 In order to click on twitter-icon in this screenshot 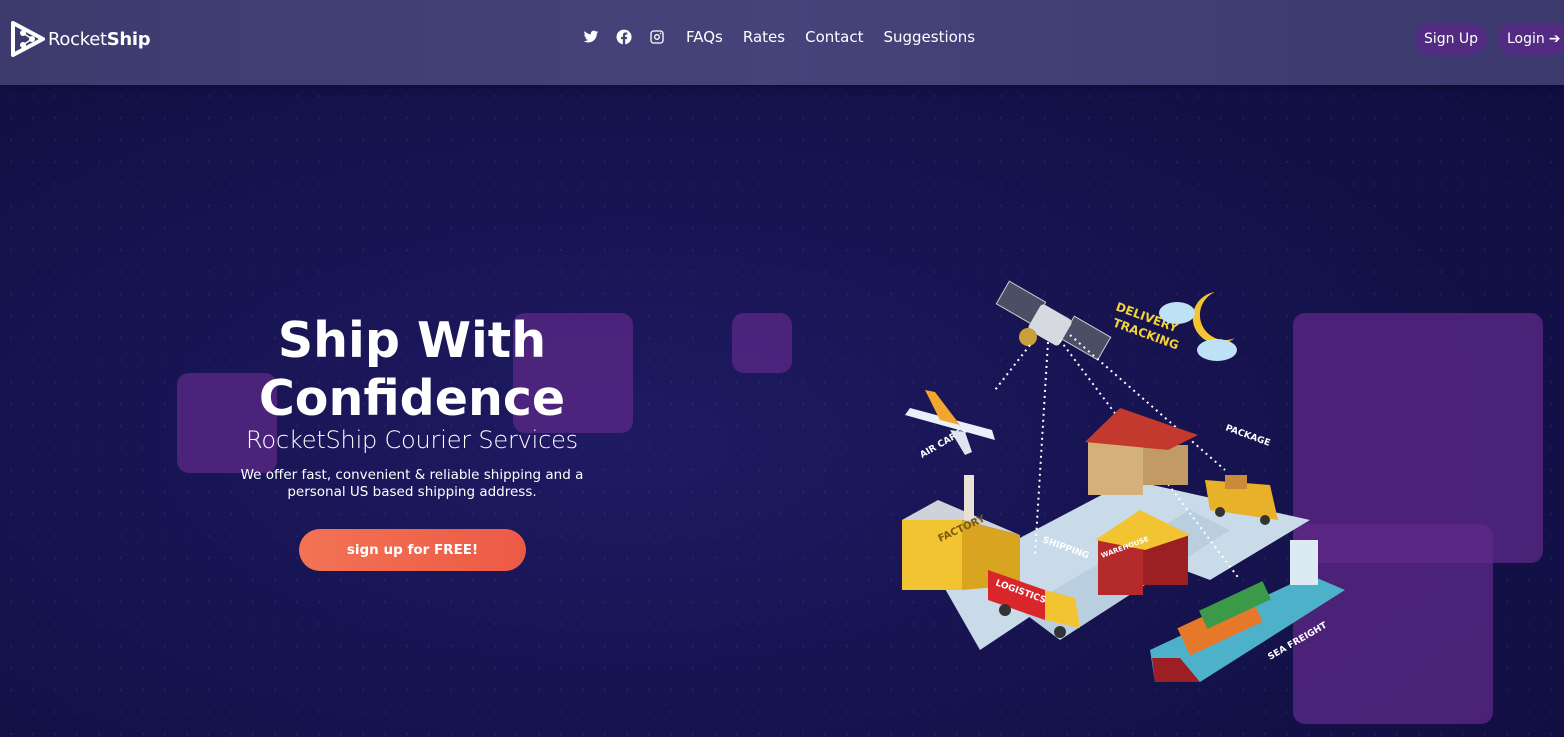, I will do `click(591, 37)`.